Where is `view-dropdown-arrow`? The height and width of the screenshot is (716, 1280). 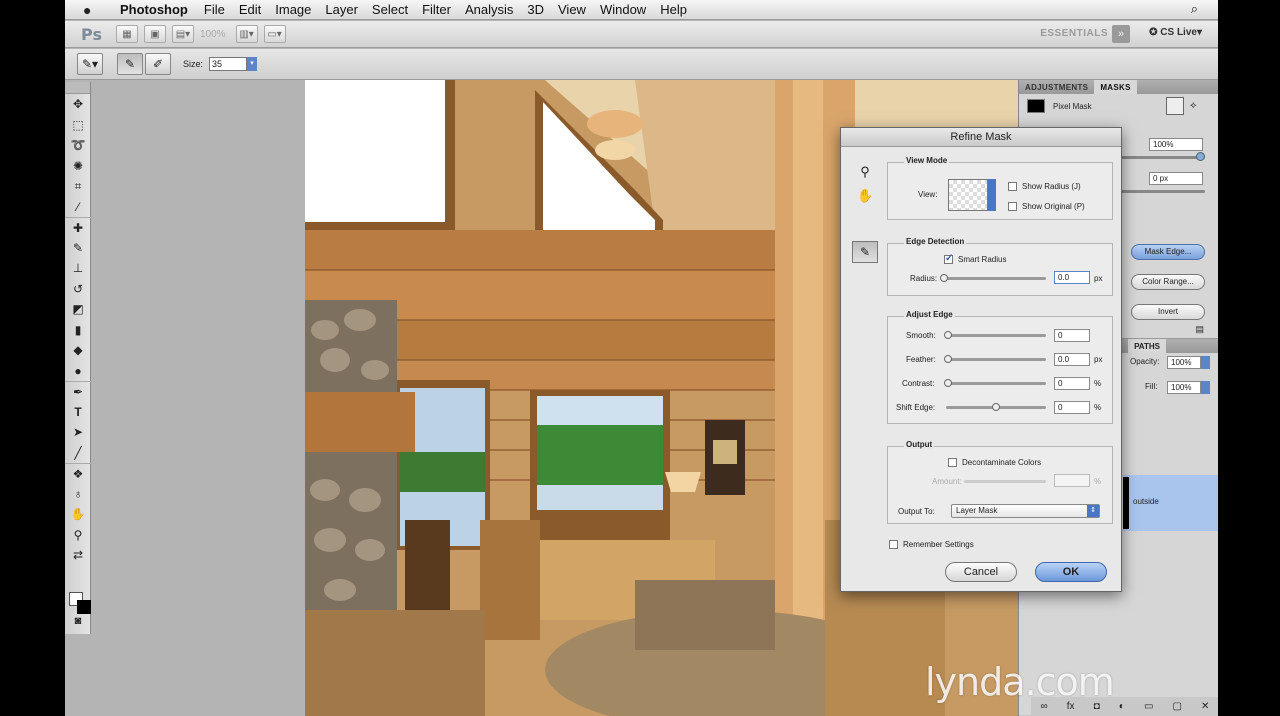
view-dropdown-arrow is located at coordinates (992, 195).